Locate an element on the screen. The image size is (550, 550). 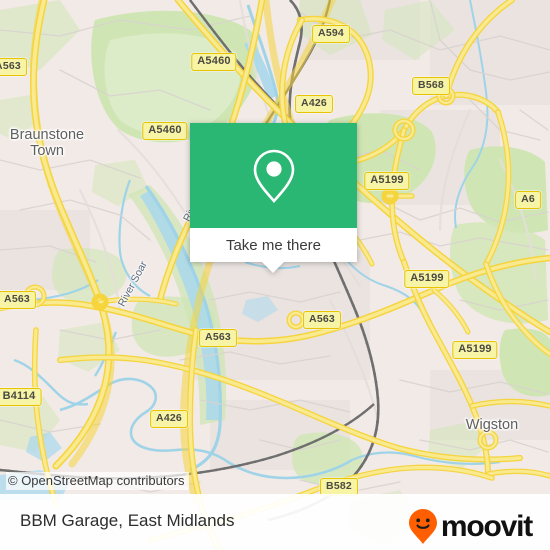
popup-pointer is located at coordinates (272, 267).